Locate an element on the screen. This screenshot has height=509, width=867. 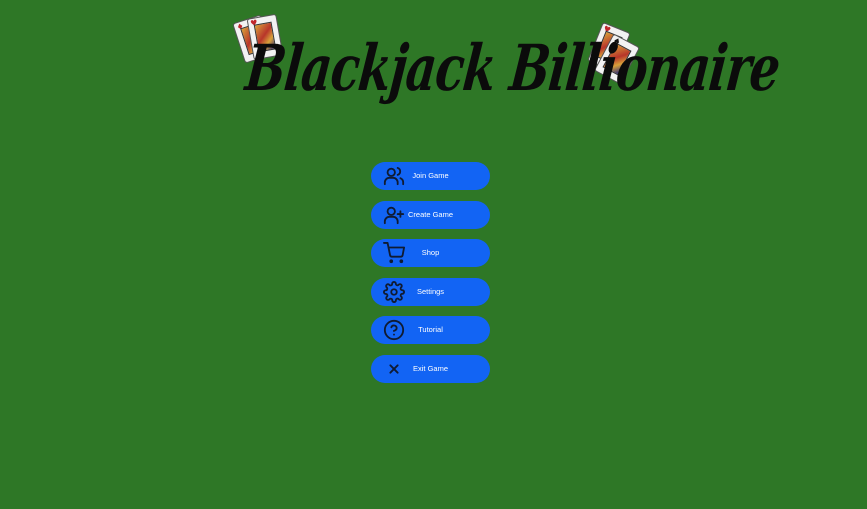
settings-label: Settings is located at coordinates (430, 291).